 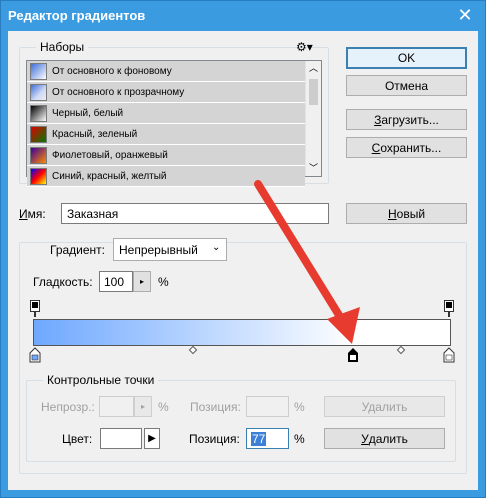 I want to click on annotation-arrow, so click(x=307, y=262).